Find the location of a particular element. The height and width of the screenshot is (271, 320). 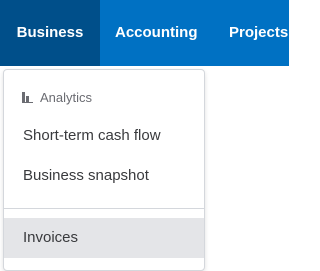

nav-accounting-tab: Accounting is located at coordinates (156, 33).